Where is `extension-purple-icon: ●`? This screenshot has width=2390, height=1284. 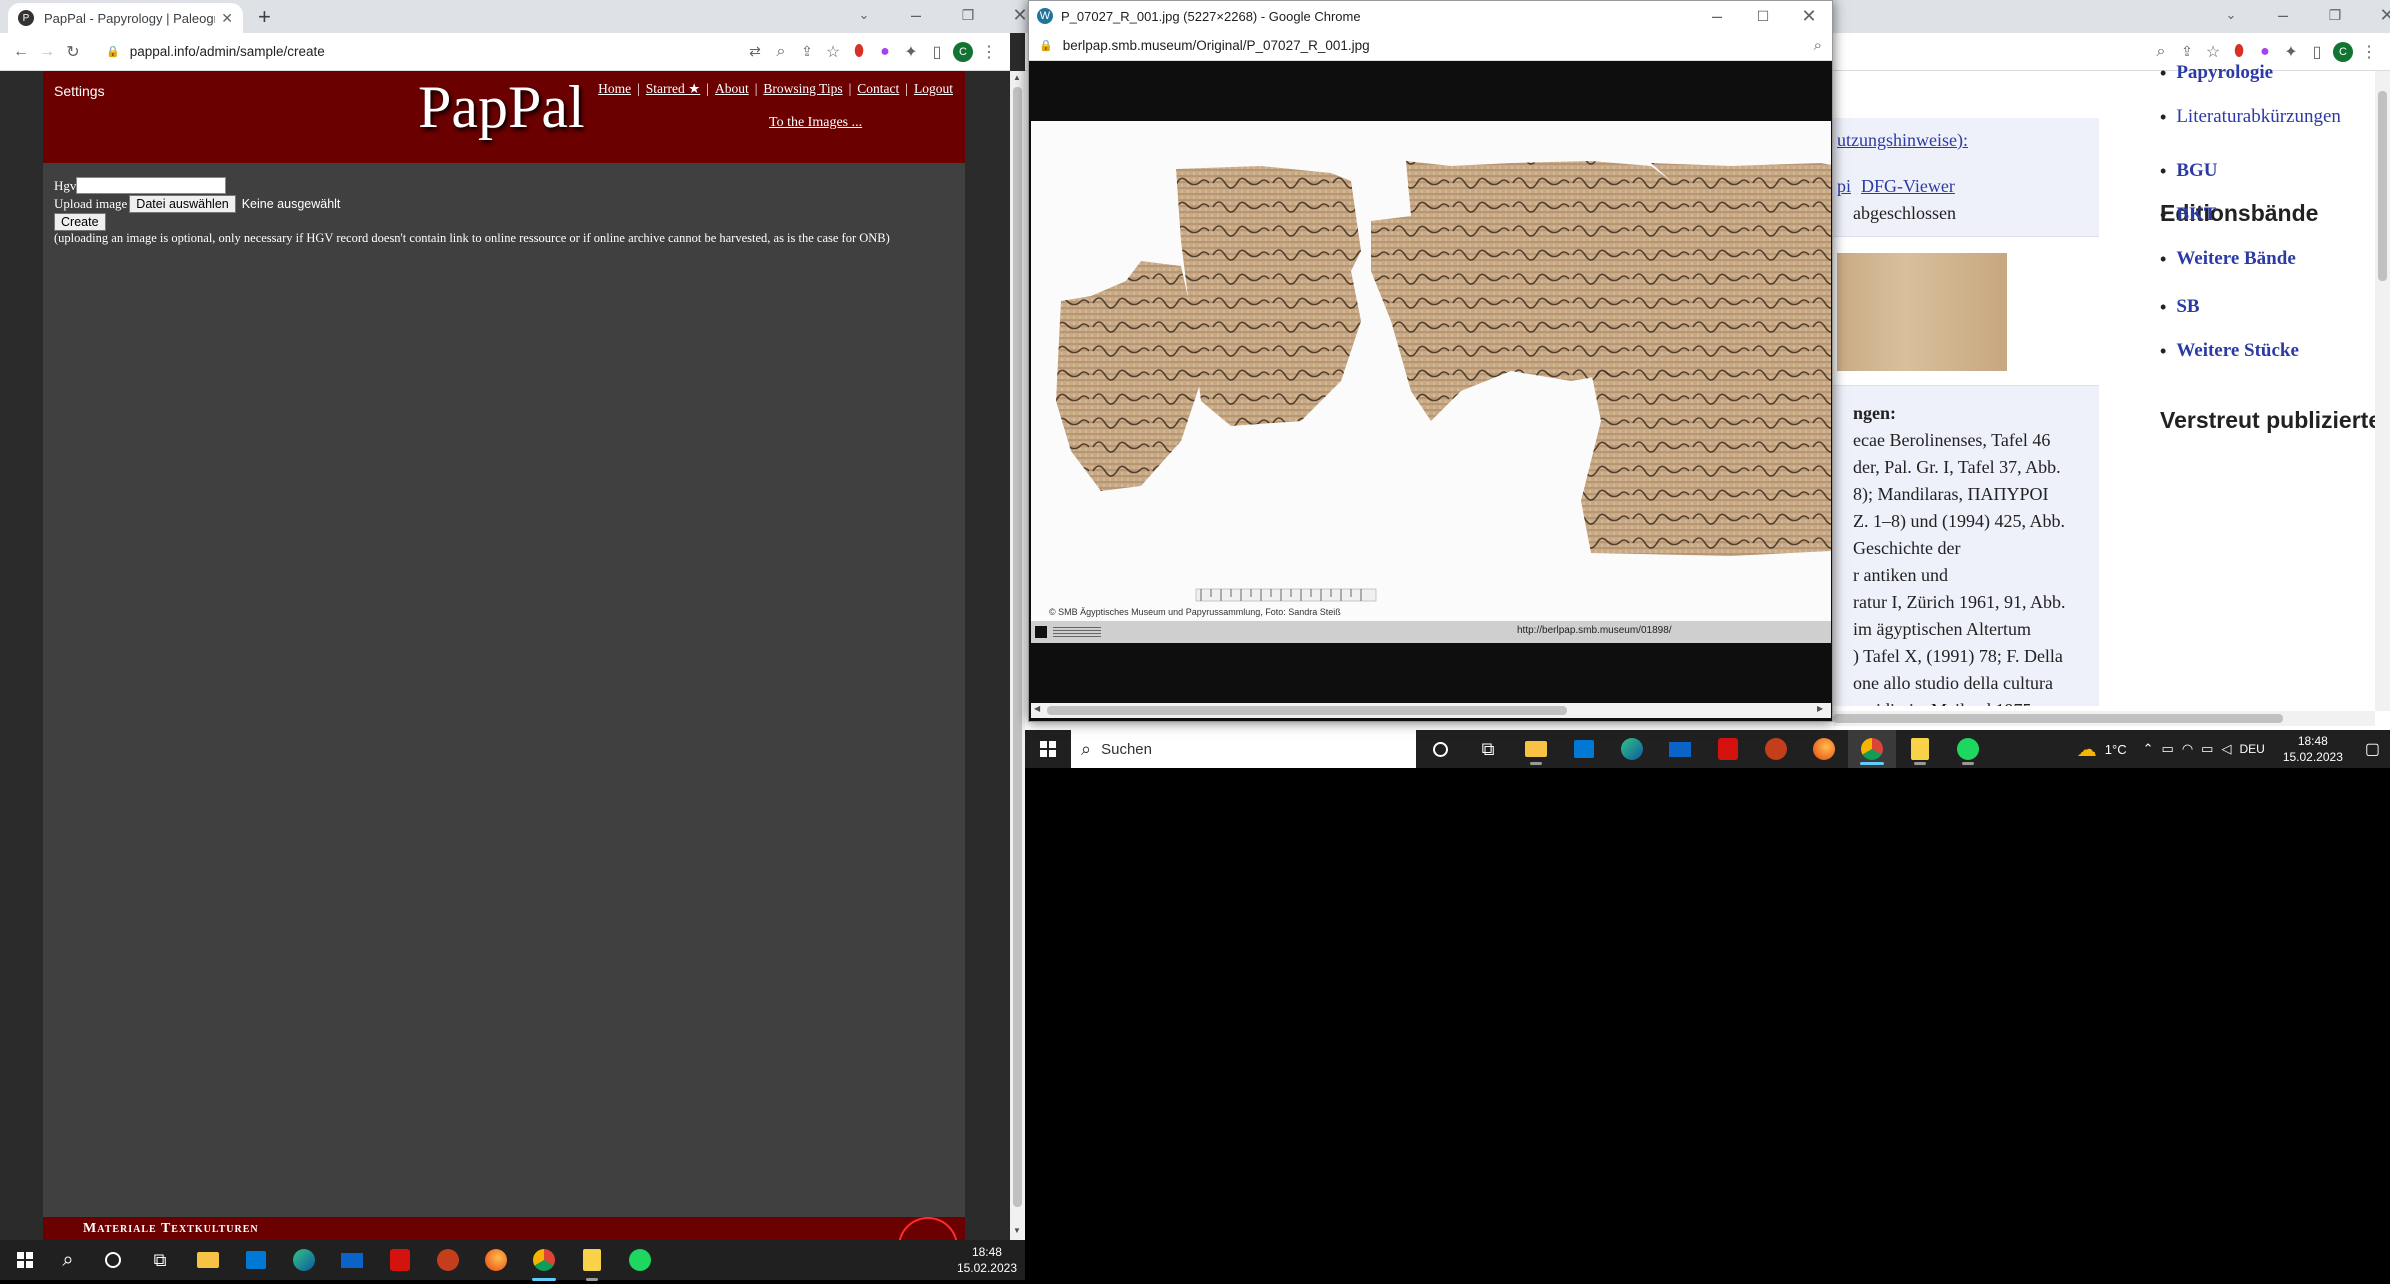 extension-purple-icon: ● is located at coordinates (885, 52).